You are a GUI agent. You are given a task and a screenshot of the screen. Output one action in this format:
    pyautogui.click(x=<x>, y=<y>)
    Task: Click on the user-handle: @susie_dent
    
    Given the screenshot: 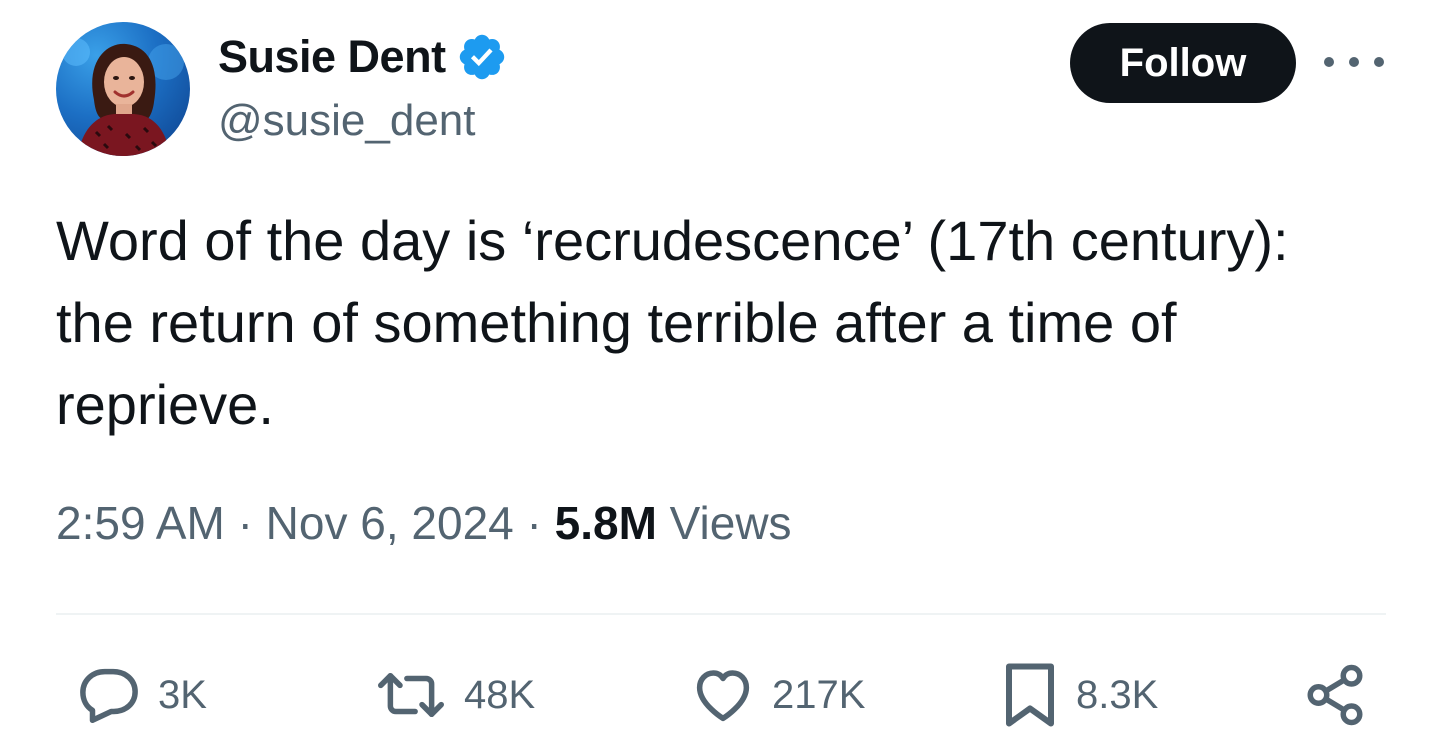 What is the action you would take?
    pyautogui.click(x=347, y=121)
    